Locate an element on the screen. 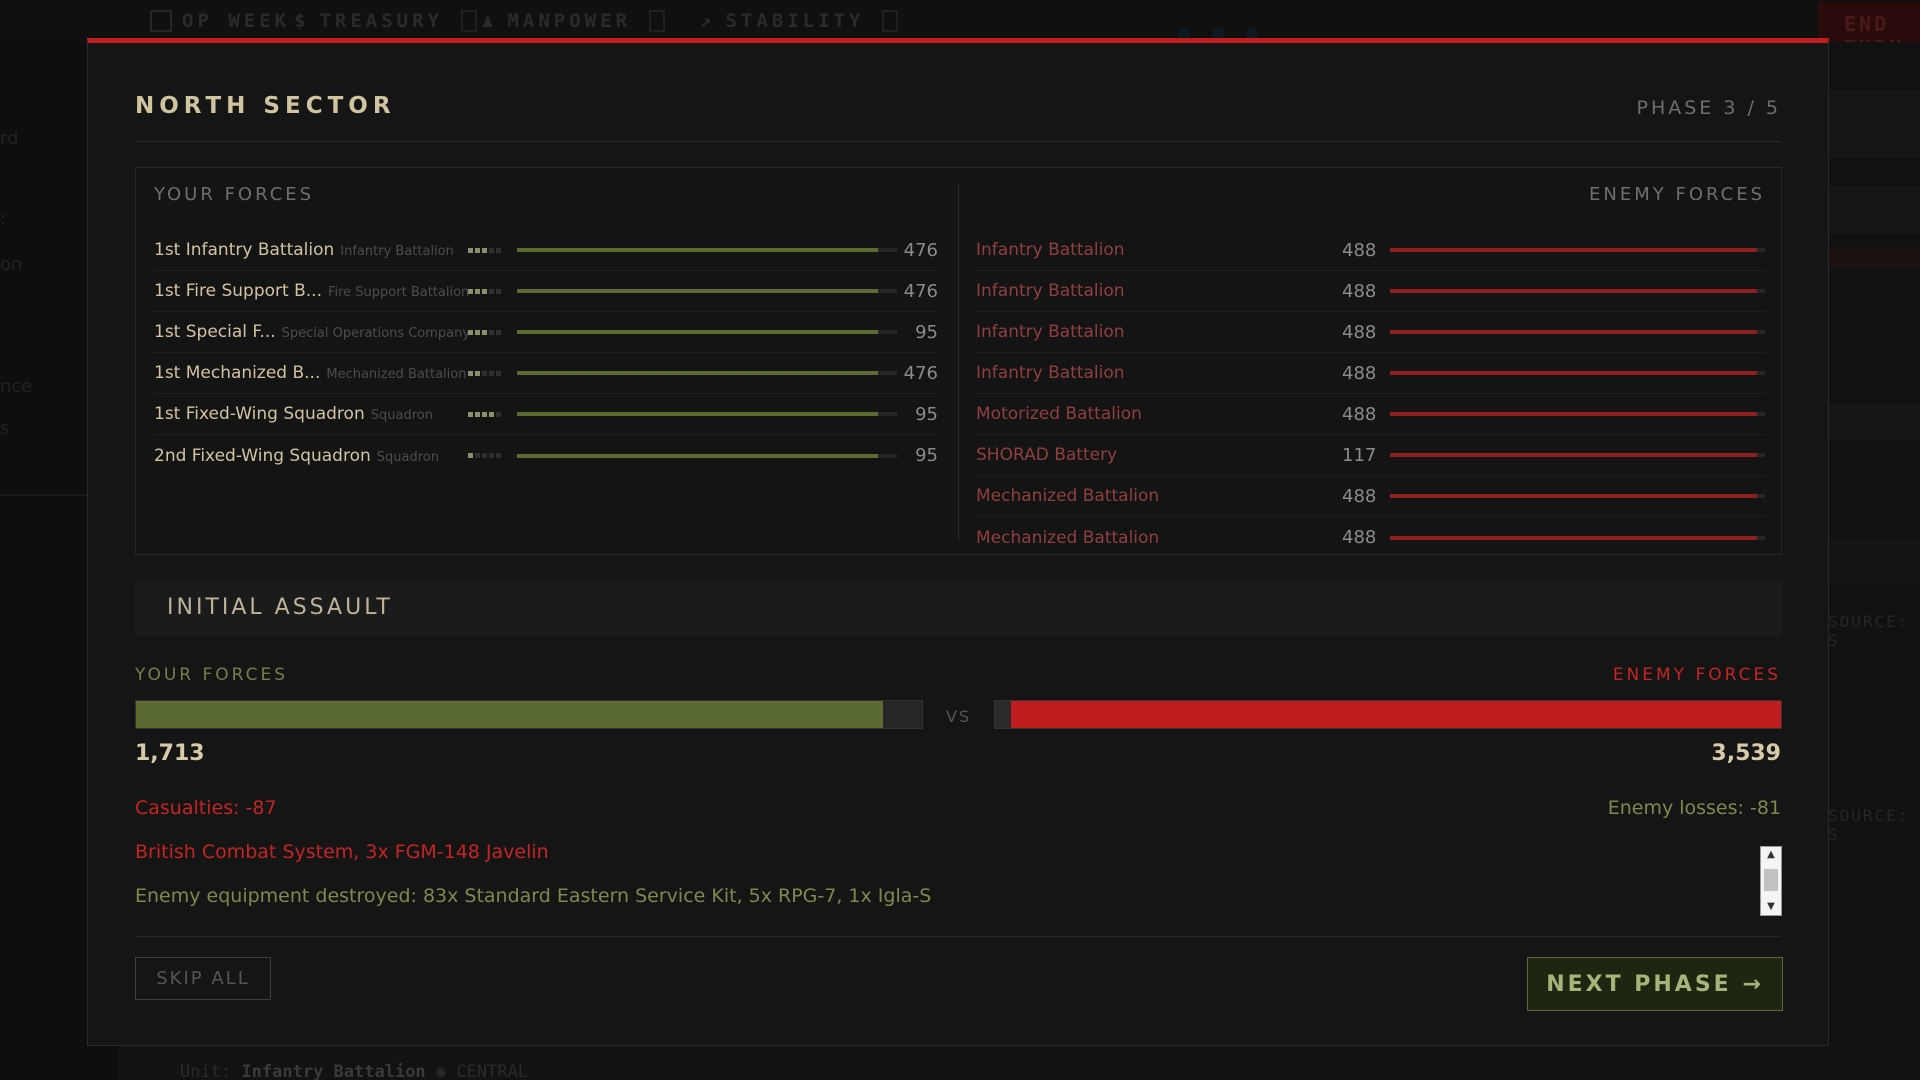 The image size is (1920, 1080). next-phase-button: NEXT PHASE → is located at coordinates (1655, 984).